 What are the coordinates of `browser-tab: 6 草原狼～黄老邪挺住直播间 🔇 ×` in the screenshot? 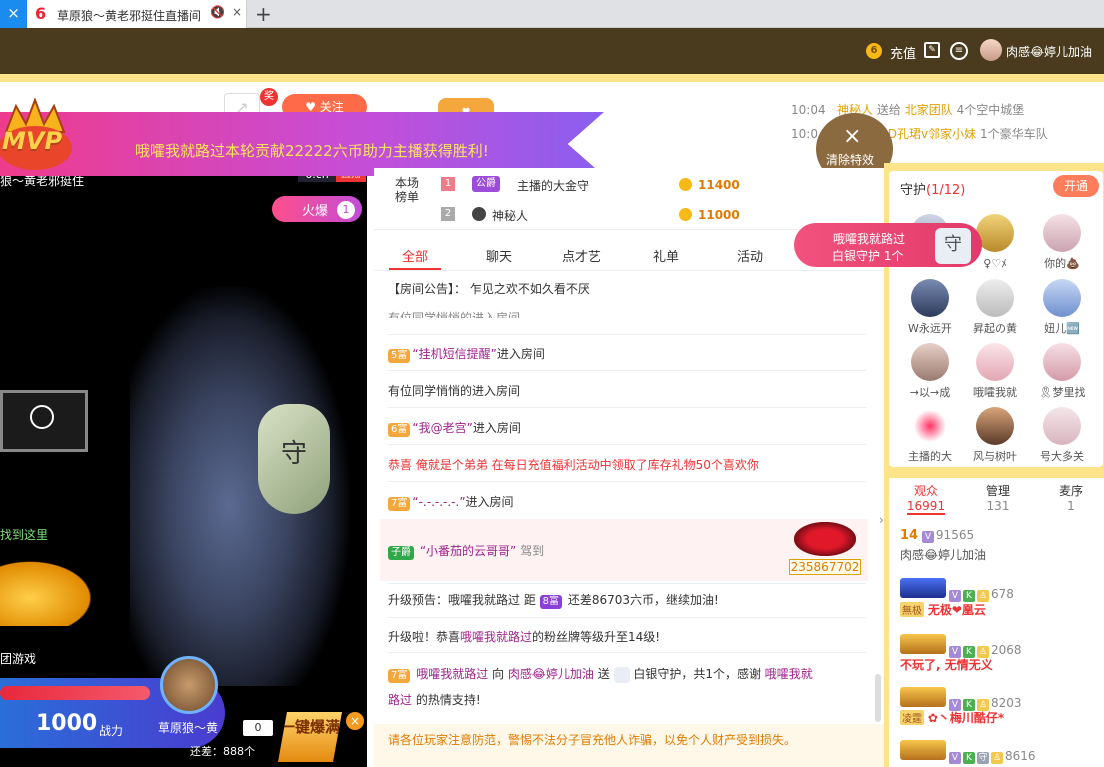 It's located at (137, 14).